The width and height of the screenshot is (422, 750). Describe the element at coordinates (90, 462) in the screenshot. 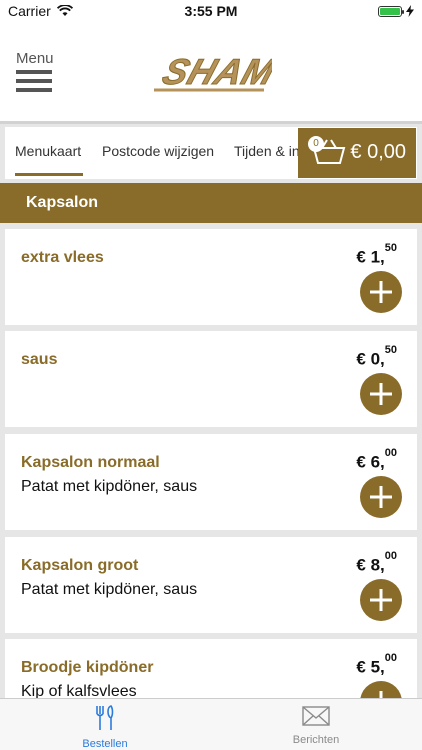

I see `item-name: Kapsalon normaal` at that location.